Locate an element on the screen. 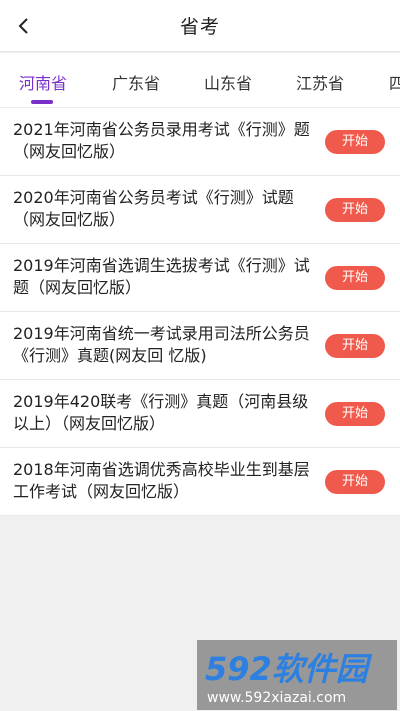 The height and width of the screenshot is (711, 400). list-item: 2018年河南省选调优秀高校毕业生到基层工作考试（网友回忆版） 开始 is located at coordinates (200, 482).